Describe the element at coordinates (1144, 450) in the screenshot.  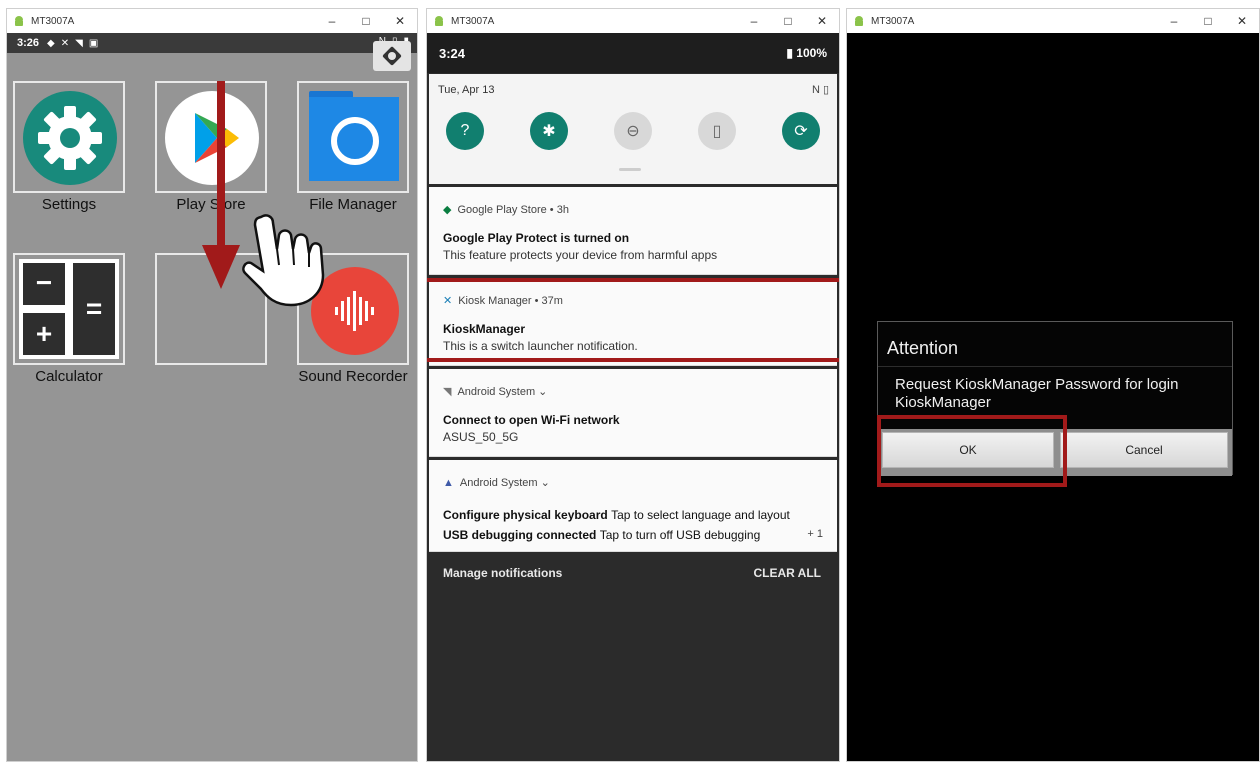
I see `cancel-button: Cancel` at that location.